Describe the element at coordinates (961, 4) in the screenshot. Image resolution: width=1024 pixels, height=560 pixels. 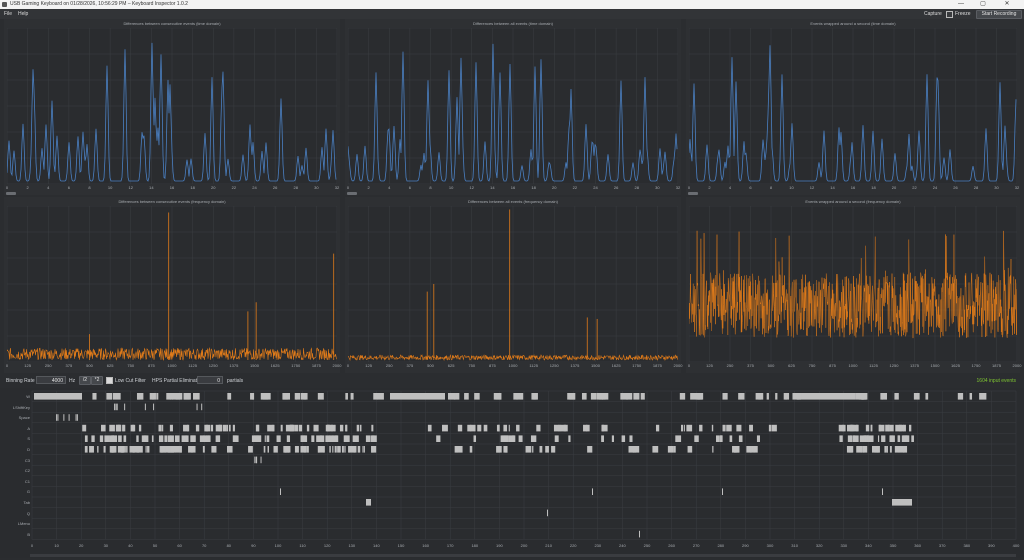
I see `minimize-button: —` at that location.